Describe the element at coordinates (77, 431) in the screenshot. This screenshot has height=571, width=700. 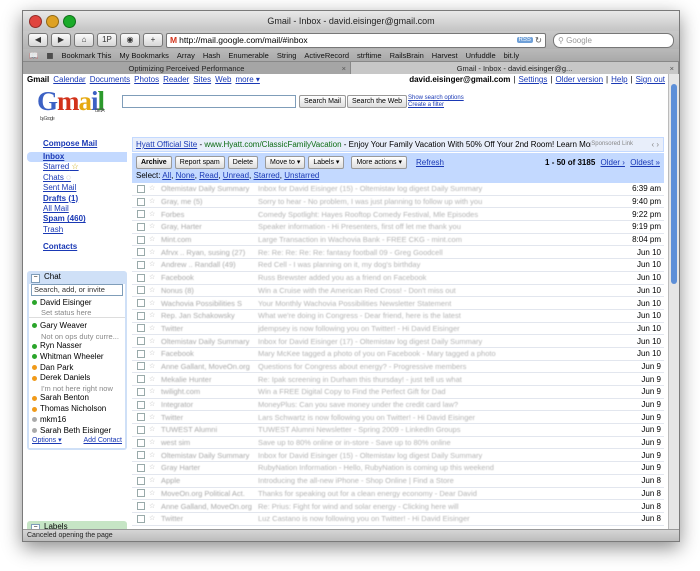
I see `chat-contact: Sarah Beth Eisinger` at that location.